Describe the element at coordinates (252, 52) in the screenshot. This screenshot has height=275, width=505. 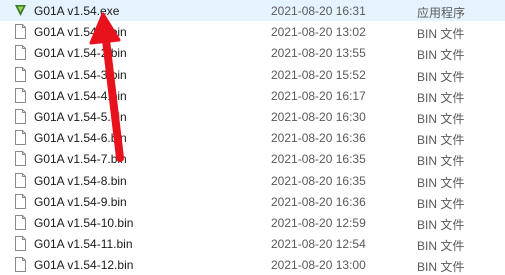
I see `file-row: G01A v1.54-2.bin 2021-08-20 13:55 BIN 文件` at that location.